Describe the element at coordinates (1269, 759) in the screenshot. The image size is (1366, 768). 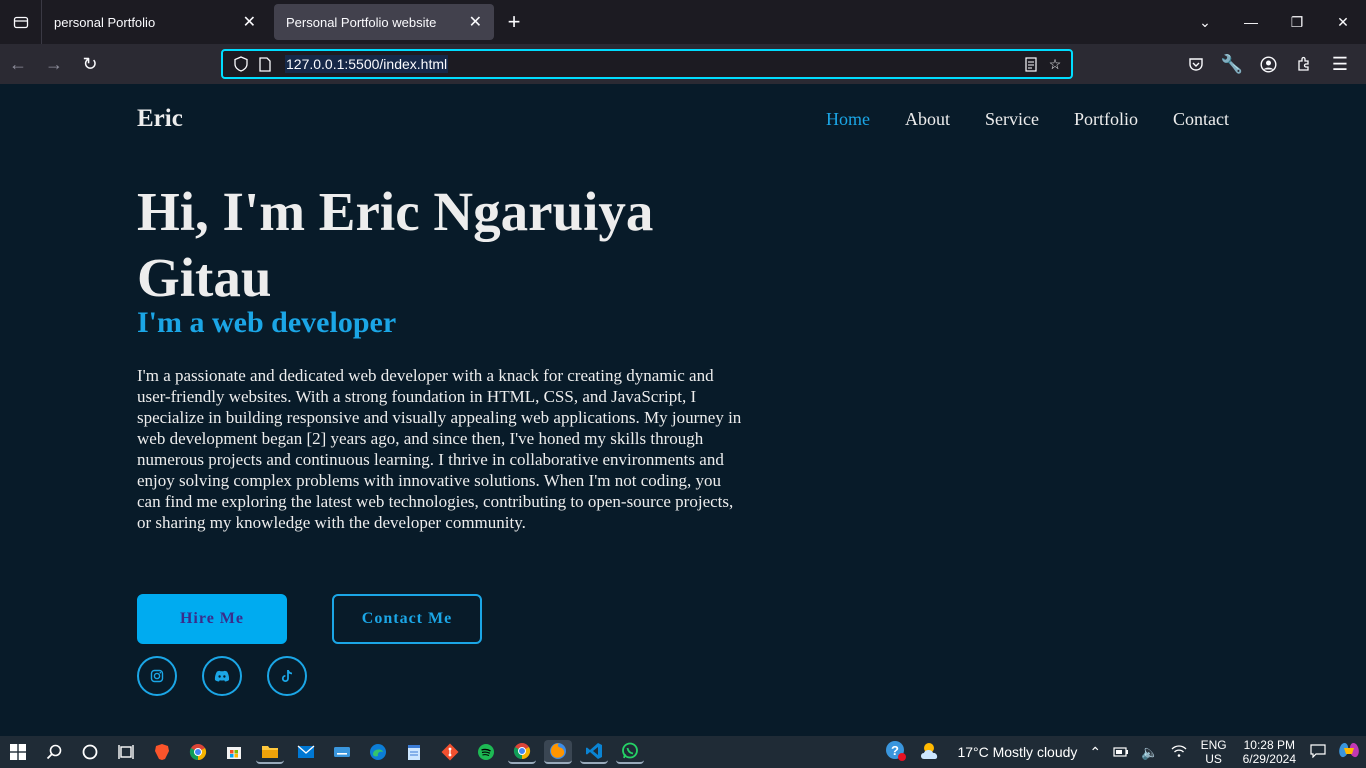
I see `date: 6/29/2024` at that location.